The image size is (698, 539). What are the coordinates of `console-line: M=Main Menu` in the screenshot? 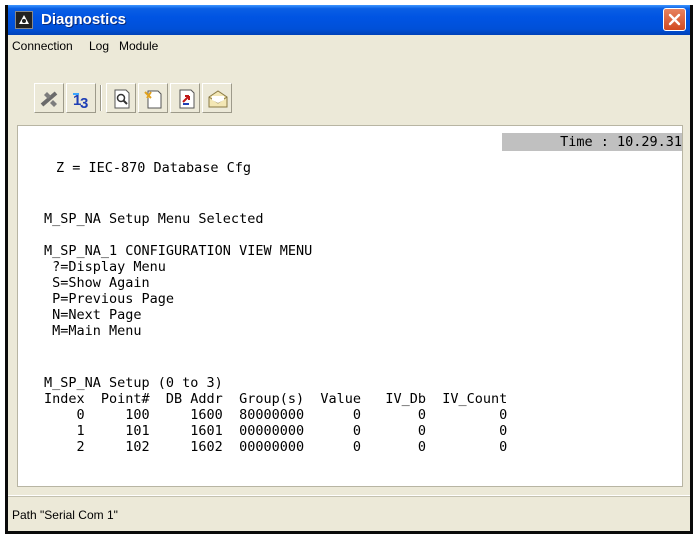 It's located at (93, 331).